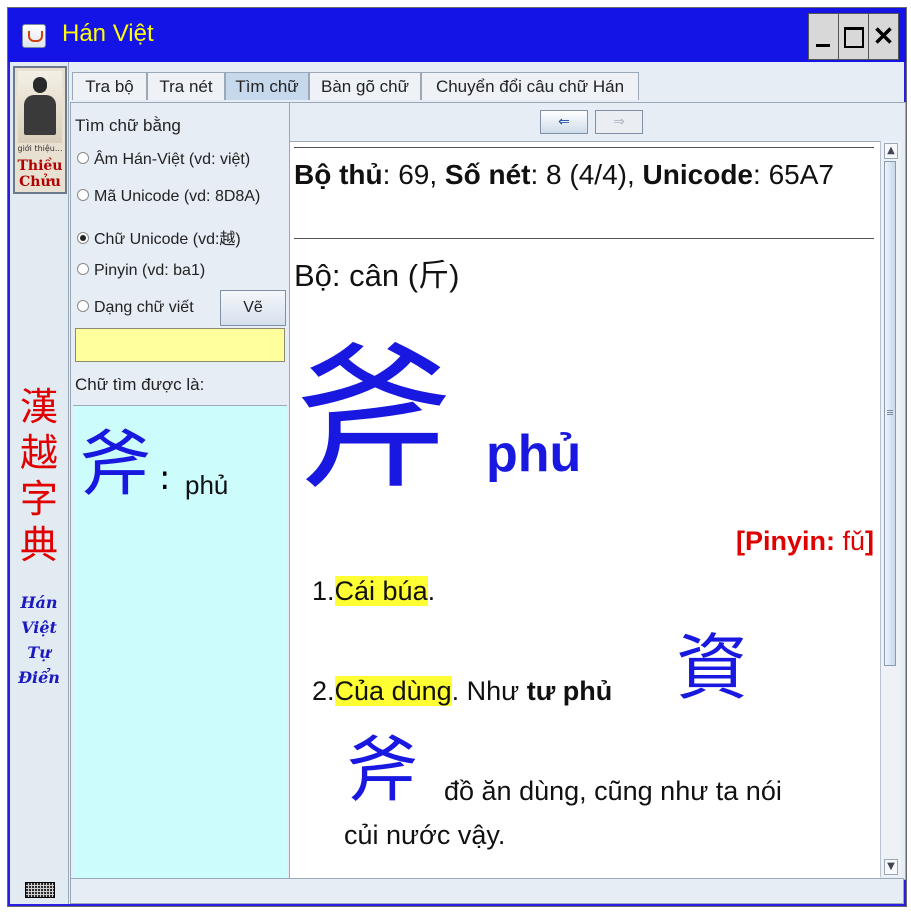 The image size is (911, 914). What do you see at coordinates (34, 36) in the screenshot?
I see `java-cup-icon` at bounding box center [34, 36].